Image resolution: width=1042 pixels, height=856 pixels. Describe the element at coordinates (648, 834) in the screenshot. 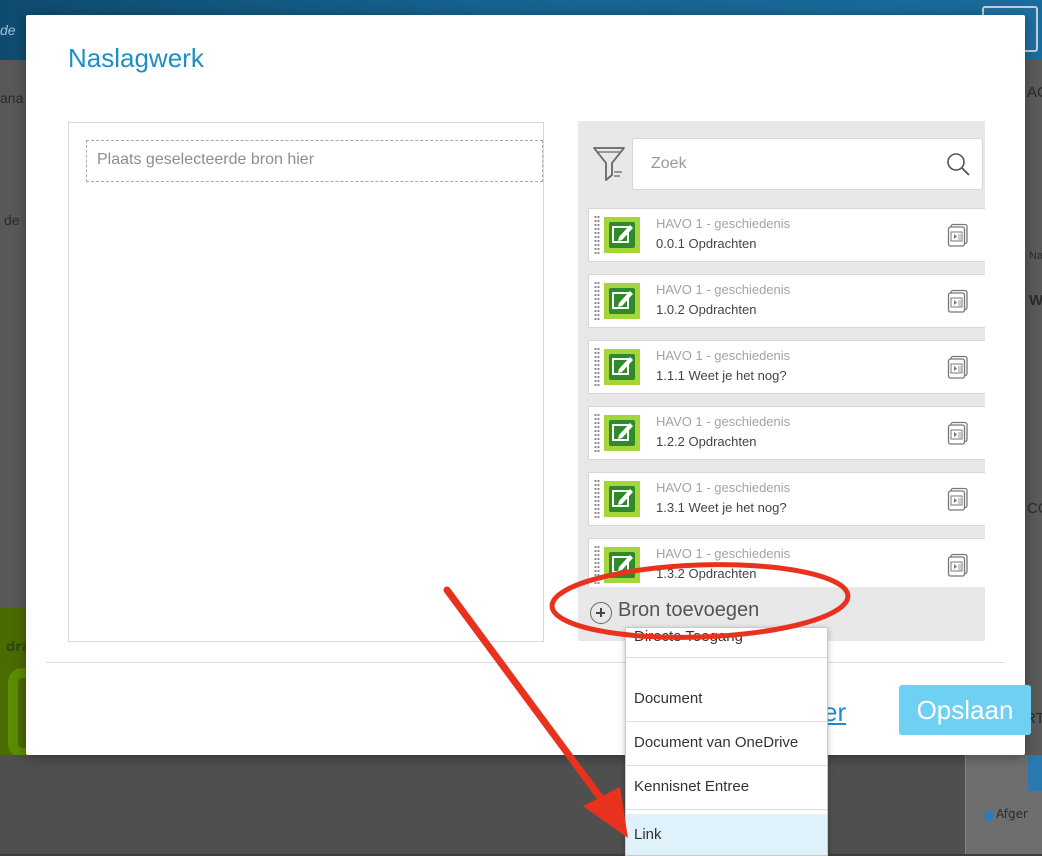

I see `dropdown-item-label: Link` at that location.